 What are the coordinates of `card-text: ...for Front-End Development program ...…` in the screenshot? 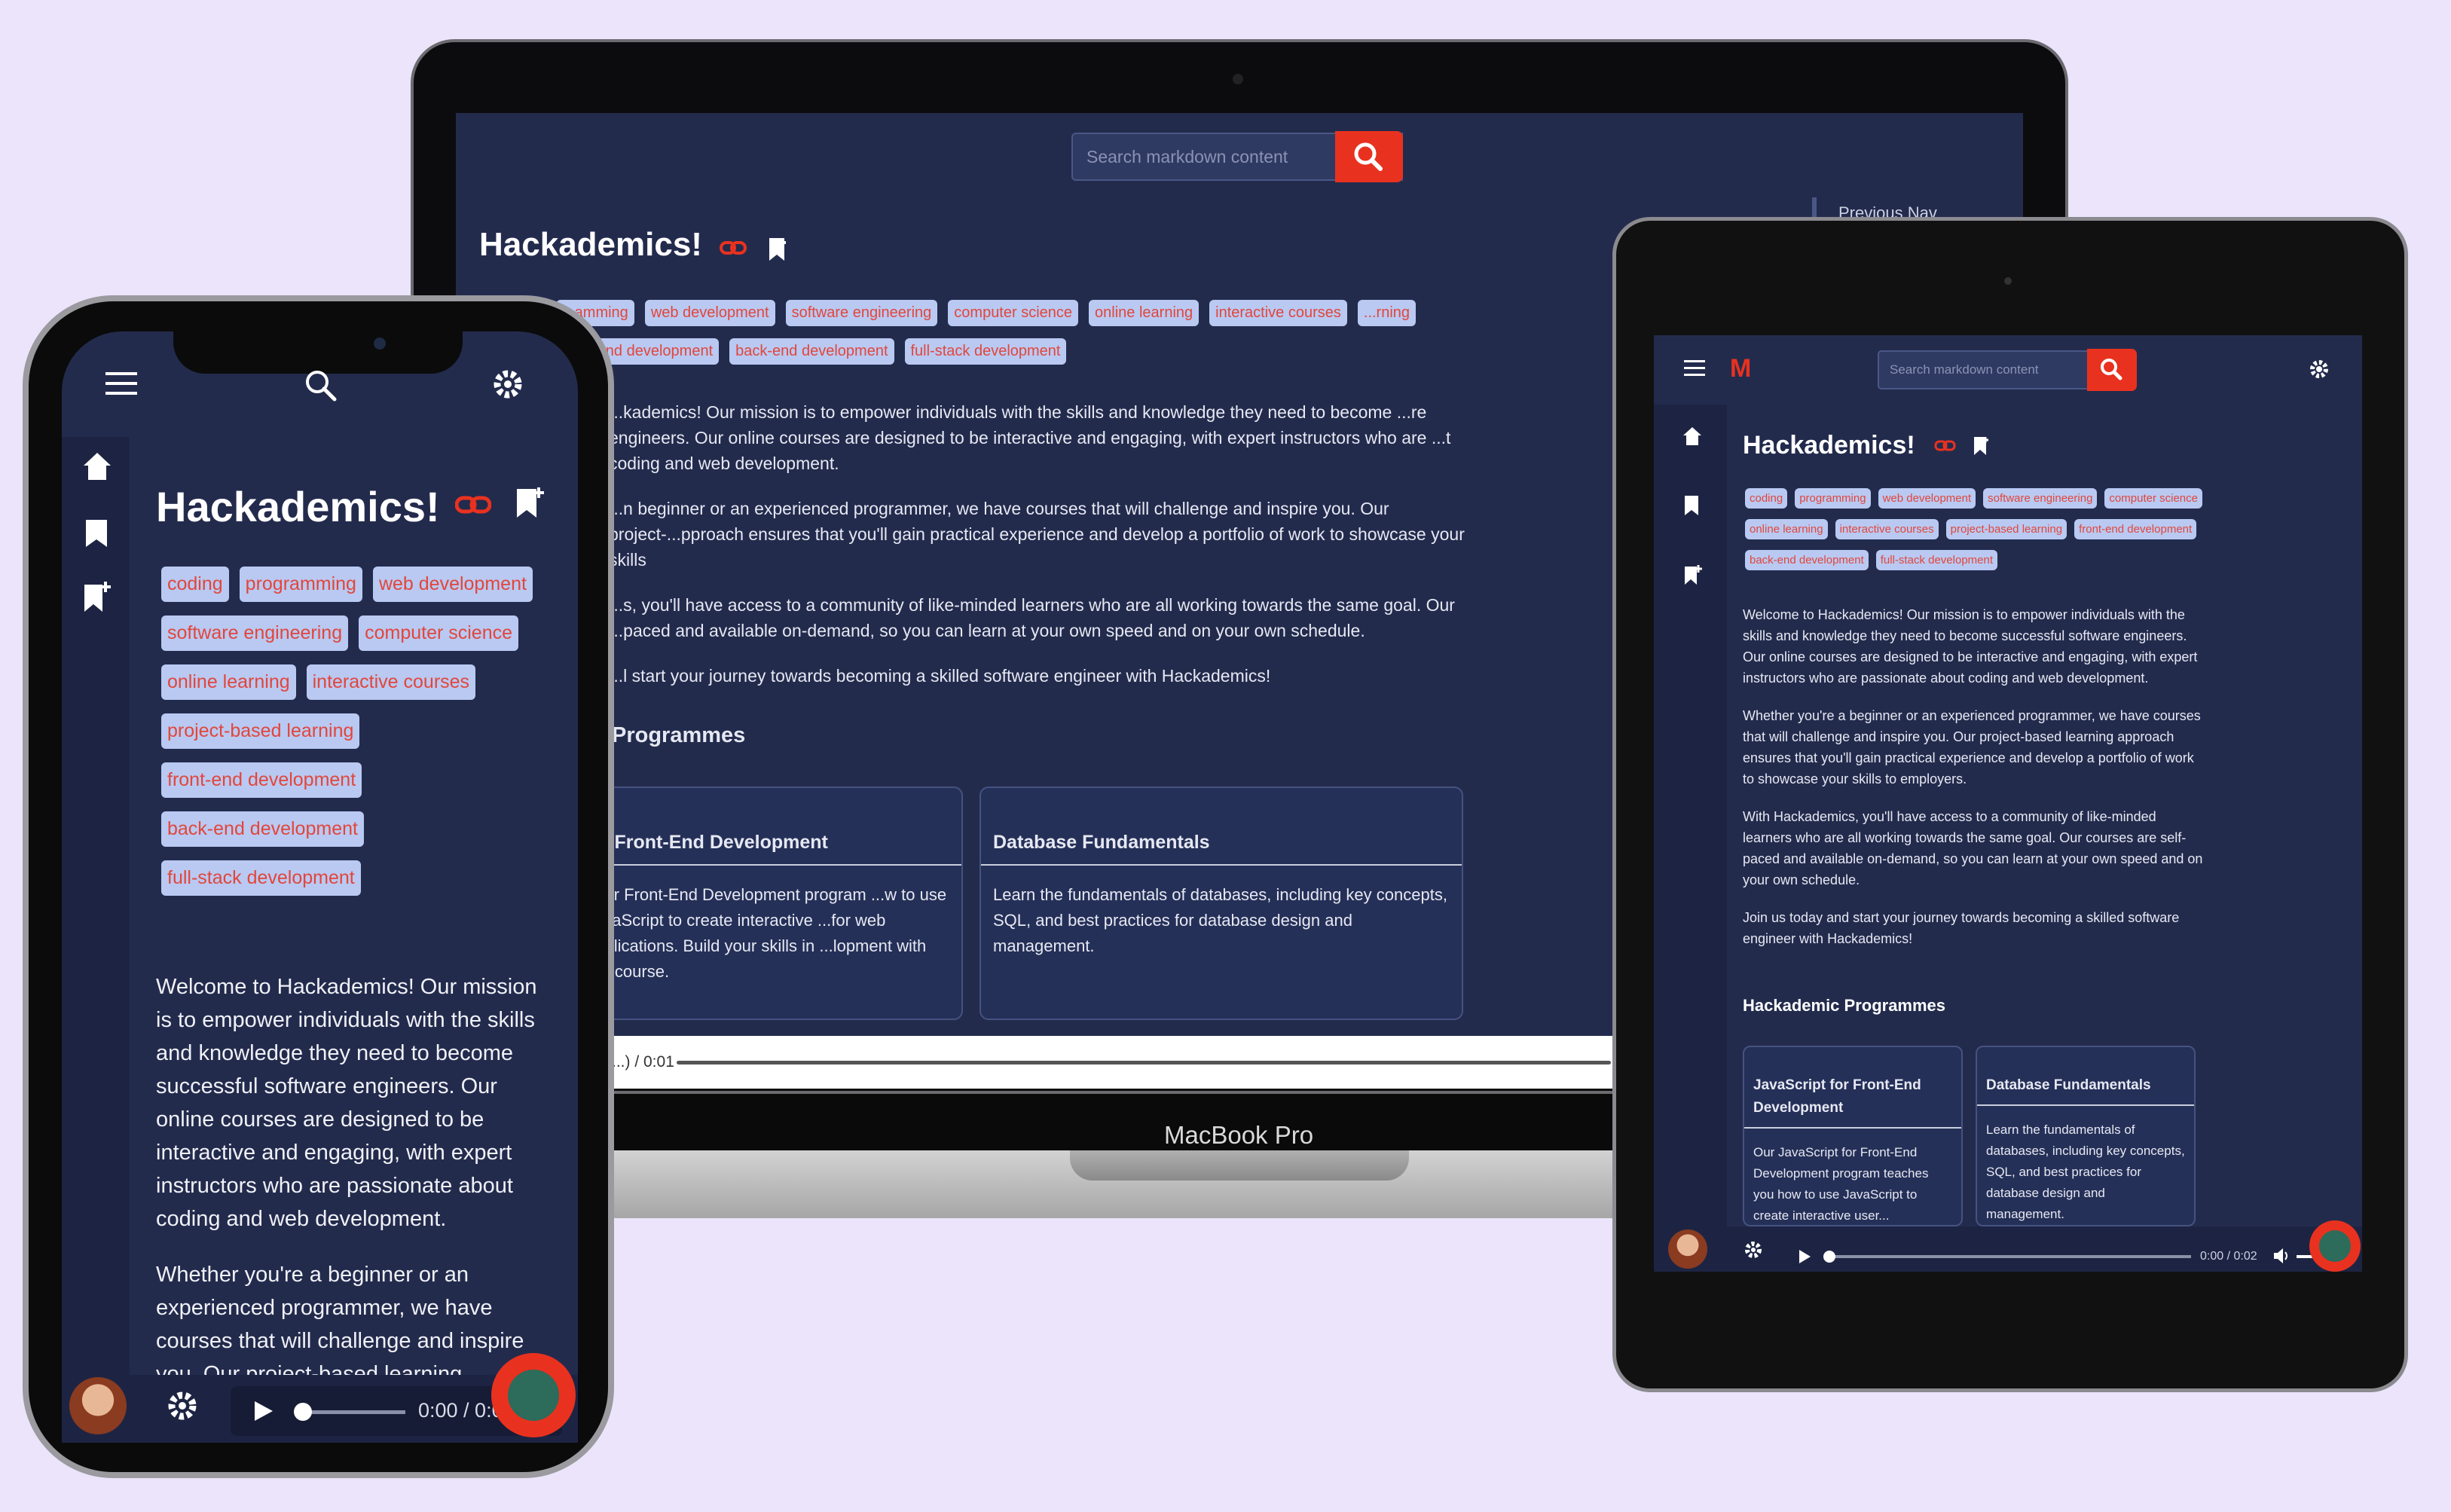 It's located at (767, 933).